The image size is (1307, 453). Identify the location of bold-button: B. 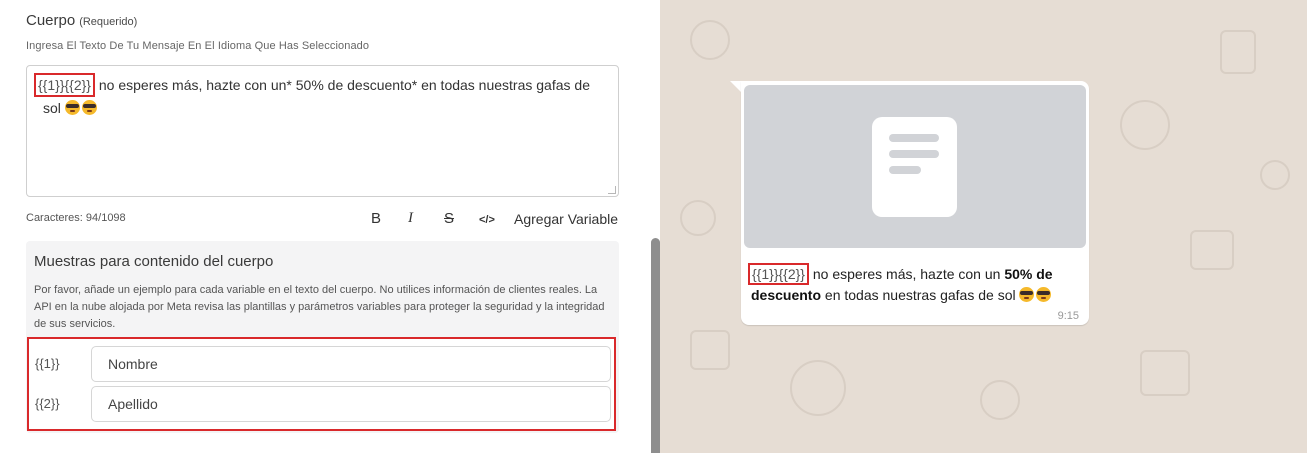
(376, 218).